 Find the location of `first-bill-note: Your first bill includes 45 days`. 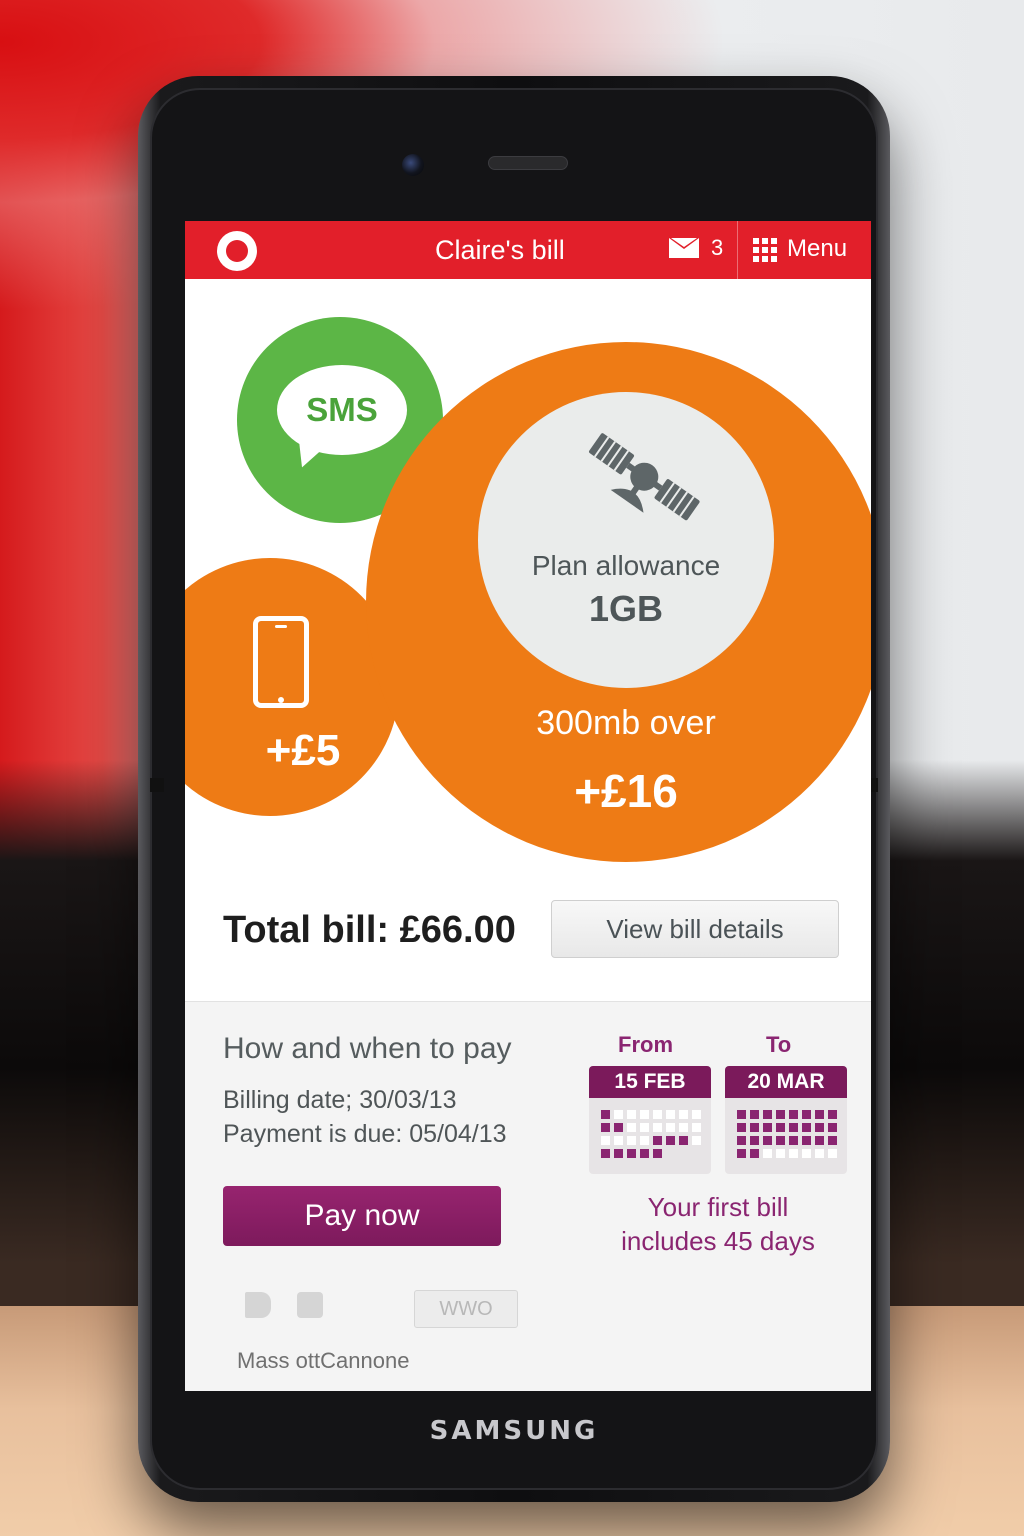

first-bill-note: Your first bill includes 45 days is located at coordinates (718, 1224).